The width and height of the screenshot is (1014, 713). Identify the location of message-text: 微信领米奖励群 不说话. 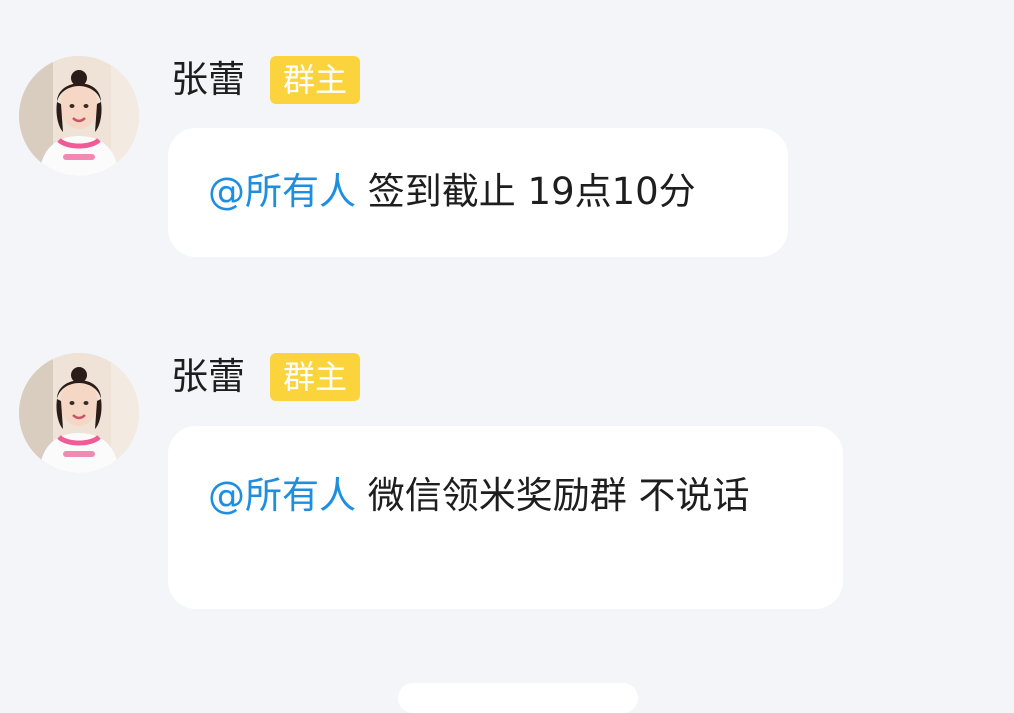
(553, 495).